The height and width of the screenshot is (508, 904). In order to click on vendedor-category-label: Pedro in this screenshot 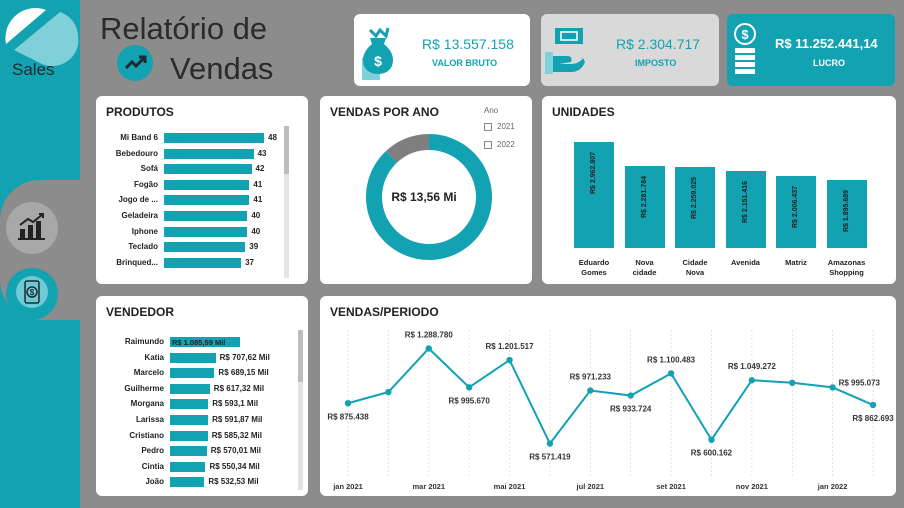, I will do `click(152, 451)`.